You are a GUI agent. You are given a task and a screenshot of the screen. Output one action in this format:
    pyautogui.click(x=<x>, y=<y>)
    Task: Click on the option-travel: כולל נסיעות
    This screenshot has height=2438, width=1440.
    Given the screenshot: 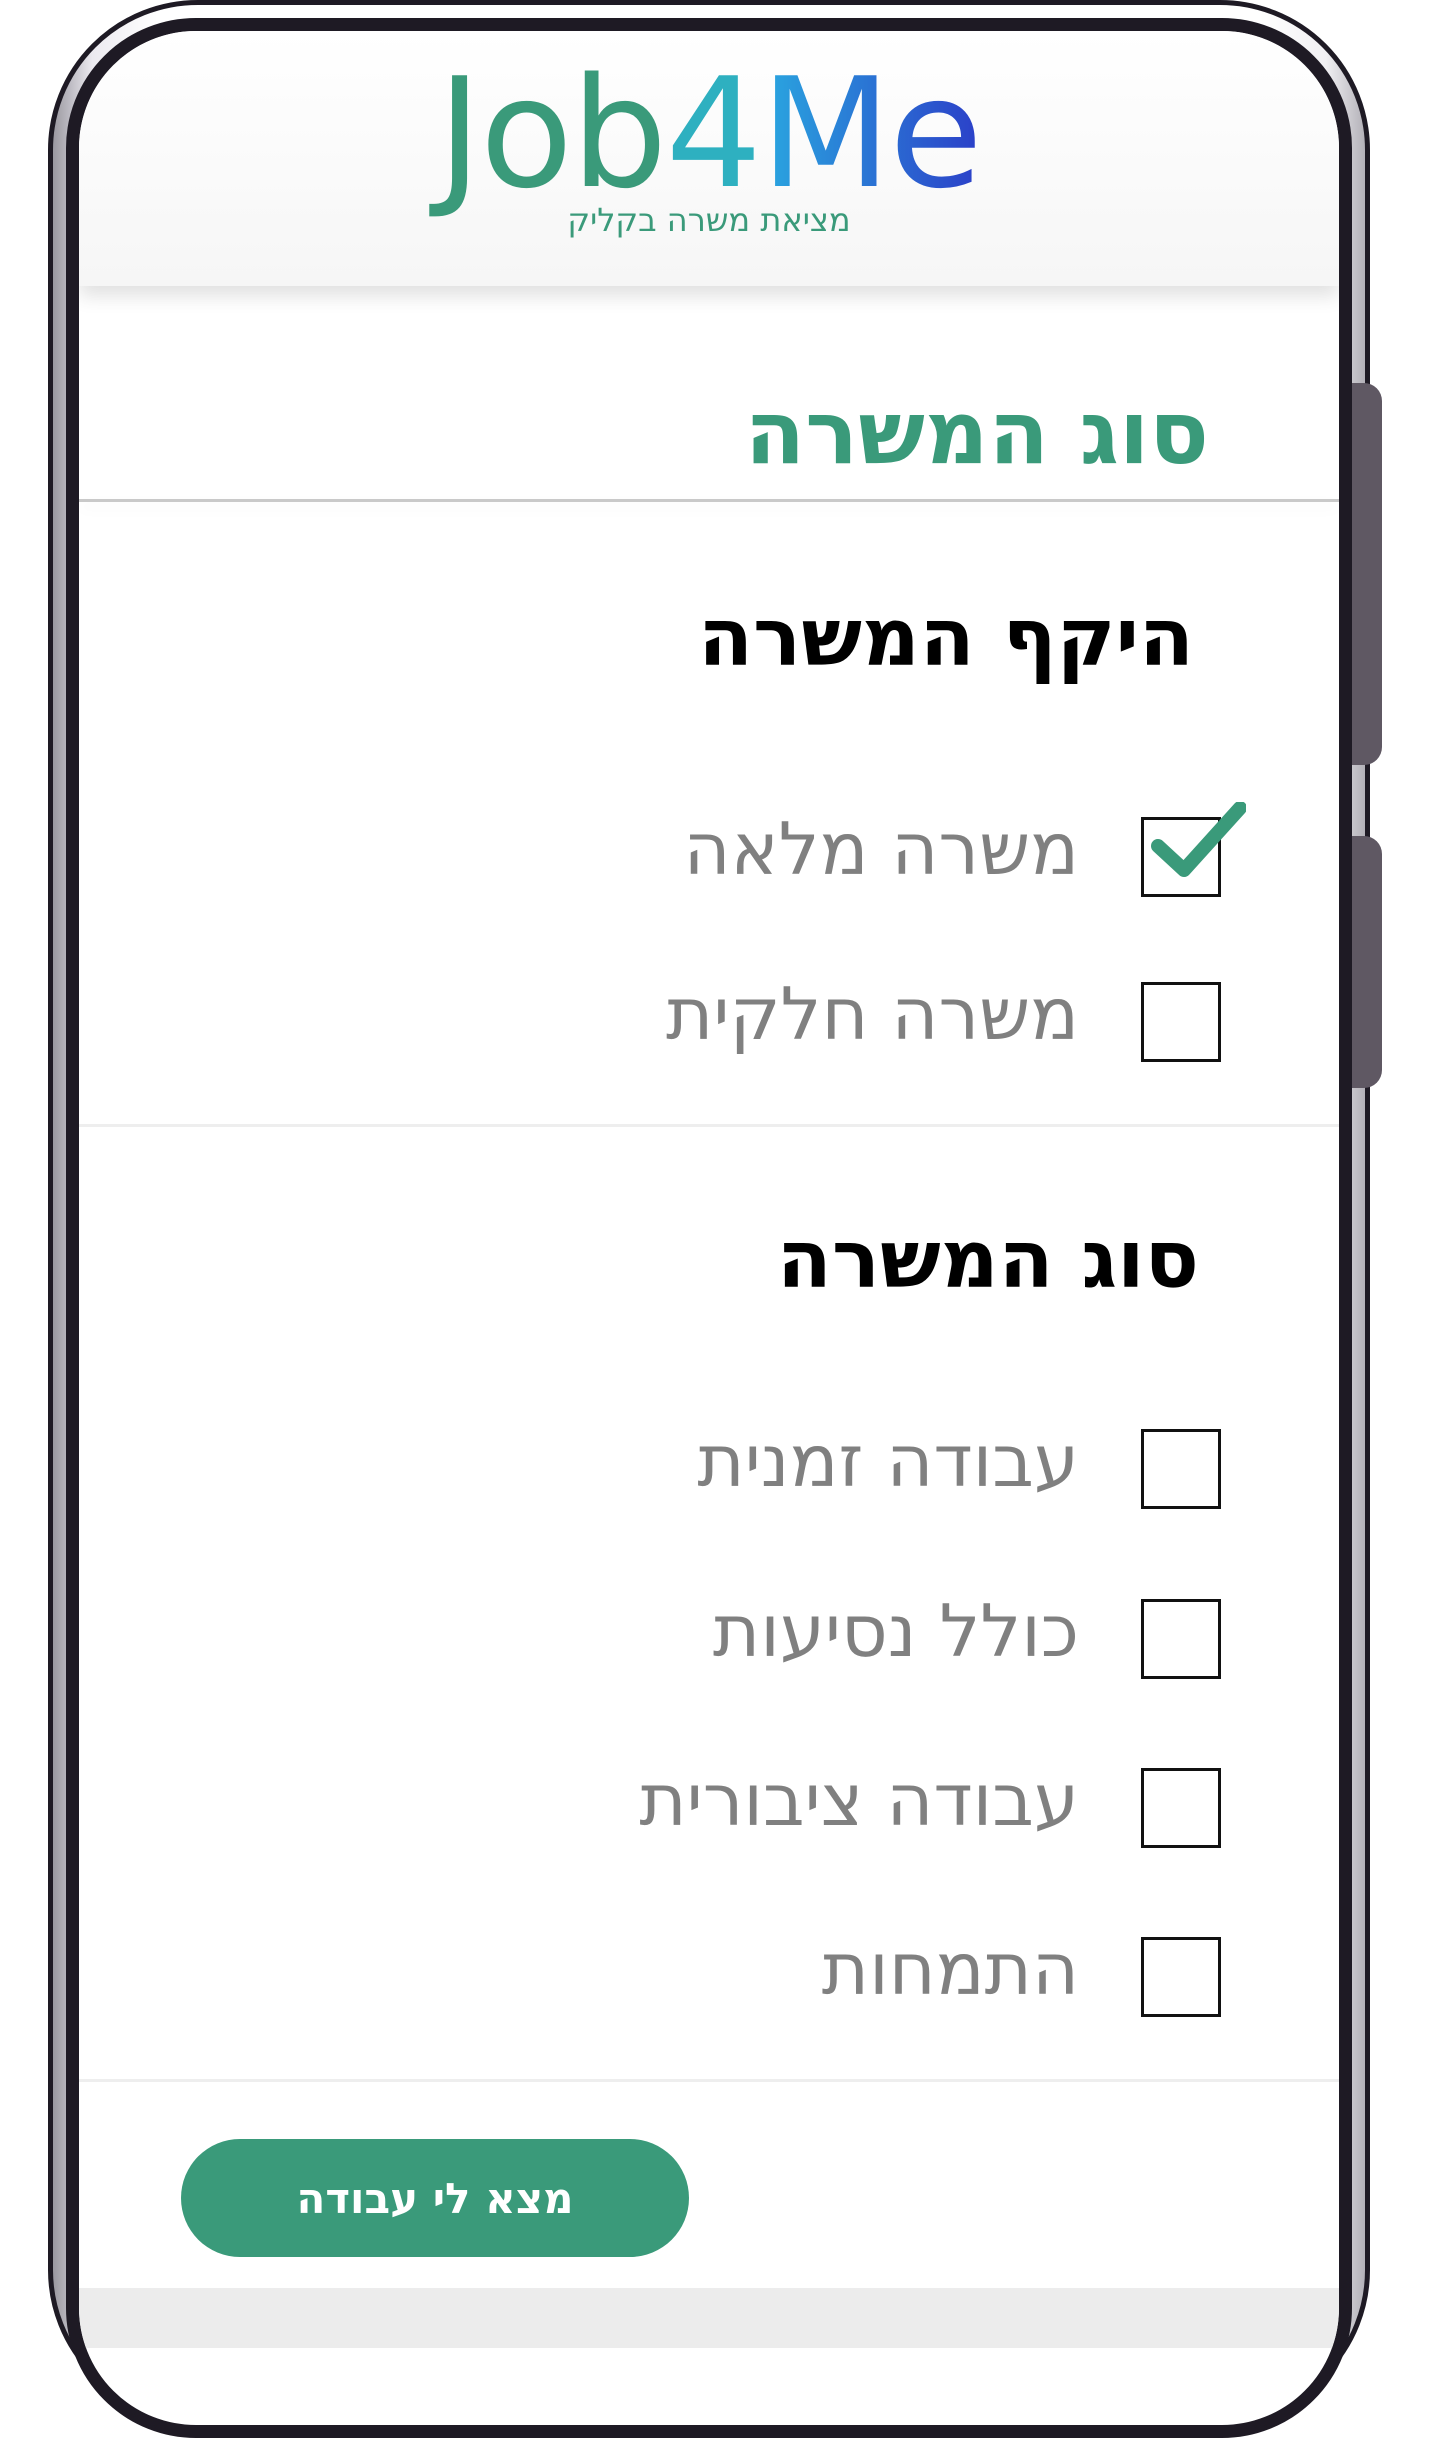 What is the action you would take?
    pyautogui.click(x=709, y=1639)
    